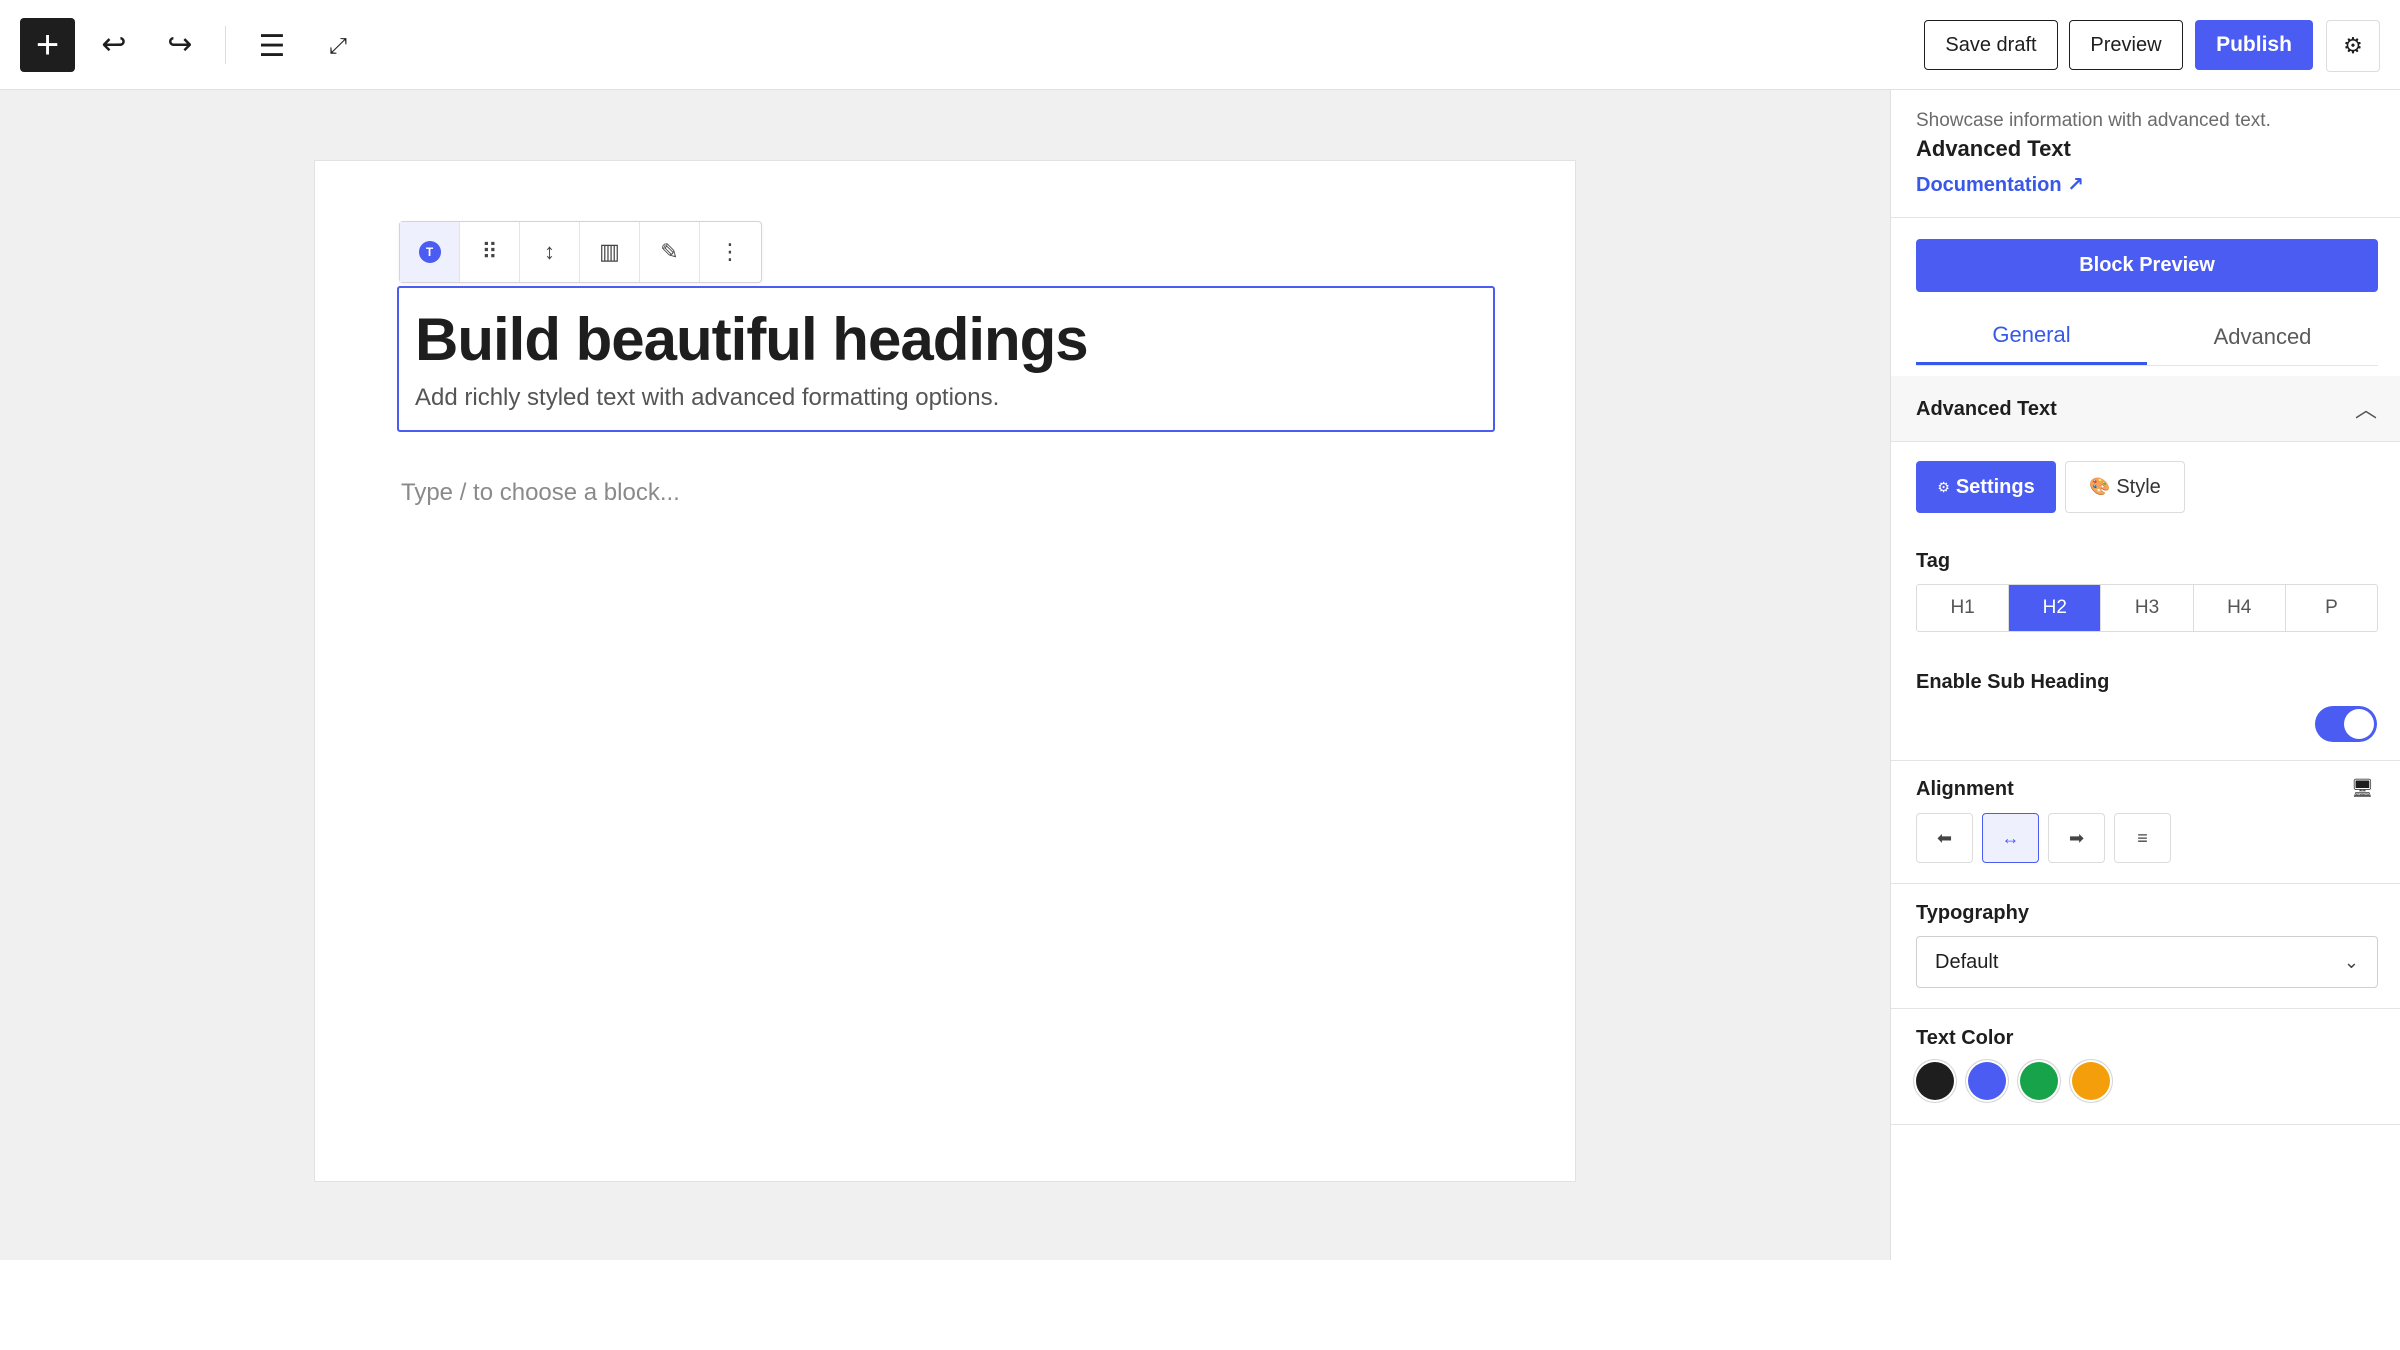  I want to click on sub-heading-toggle, so click(2346, 724).